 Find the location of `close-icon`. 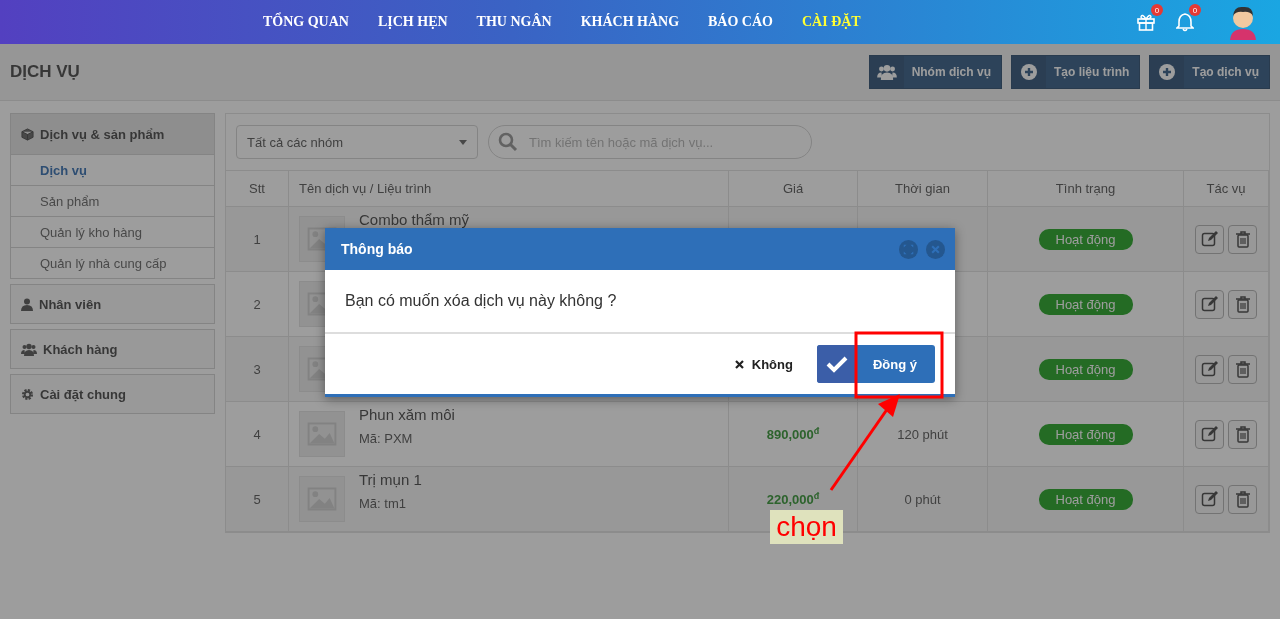

close-icon is located at coordinates (739, 364).